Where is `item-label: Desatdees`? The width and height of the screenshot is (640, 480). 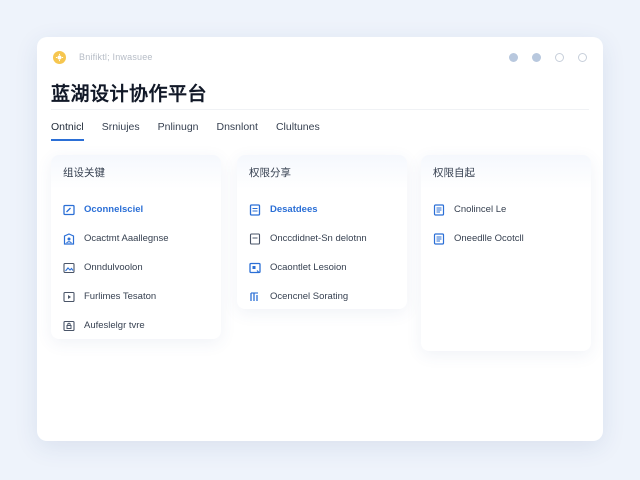
item-label: Desatdees is located at coordinates (294, 209).